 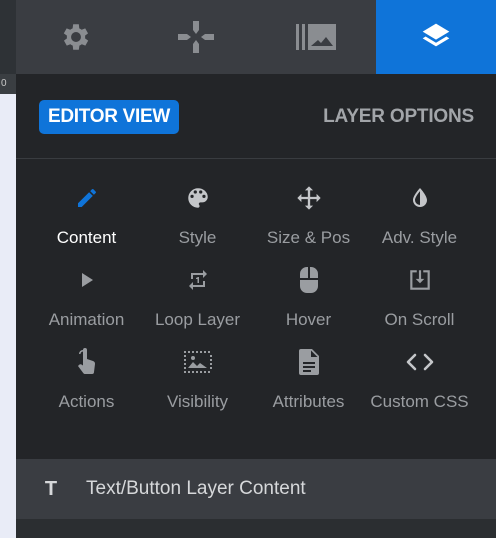 I want to click on pointer-hand-icon, so click(x=86, y=361).